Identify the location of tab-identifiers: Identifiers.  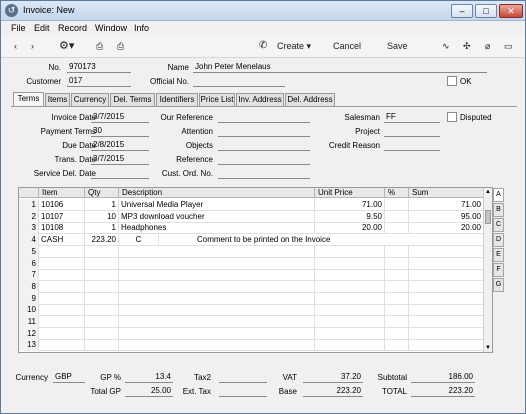
(177, 99).